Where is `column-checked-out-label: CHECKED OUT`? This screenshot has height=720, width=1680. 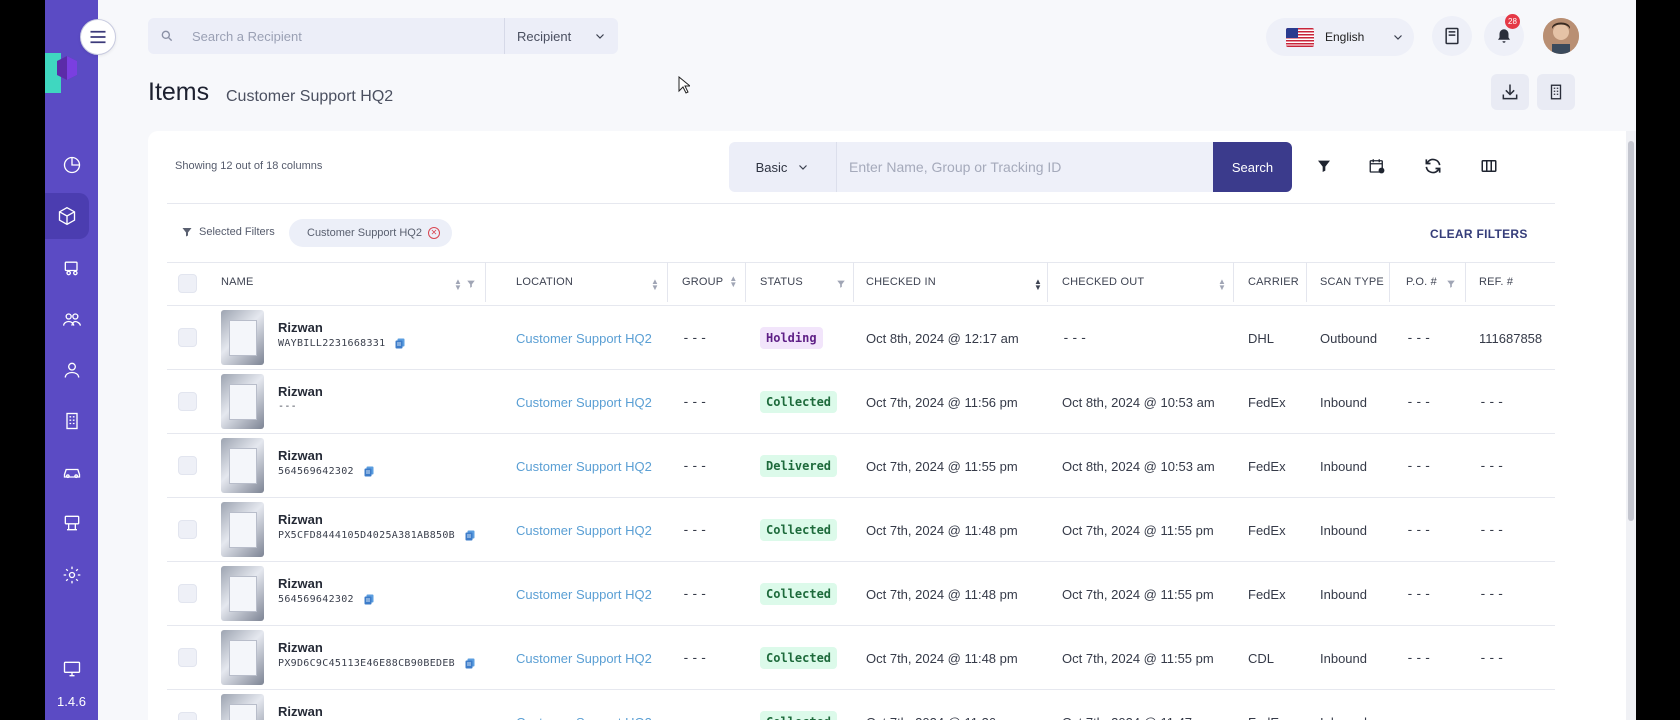
column-checked-out-label: CHECKED OUT is located at coordinates (1103, 282).